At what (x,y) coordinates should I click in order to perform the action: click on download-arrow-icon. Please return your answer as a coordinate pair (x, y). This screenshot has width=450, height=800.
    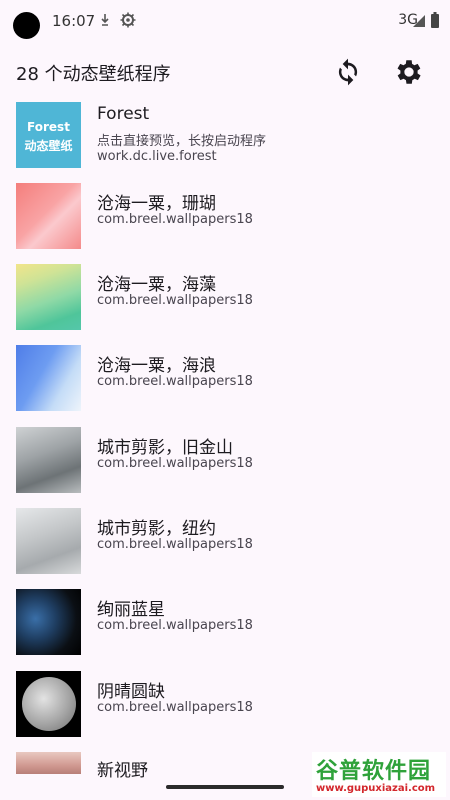
    Looking at the image, I should click on (105, 20).